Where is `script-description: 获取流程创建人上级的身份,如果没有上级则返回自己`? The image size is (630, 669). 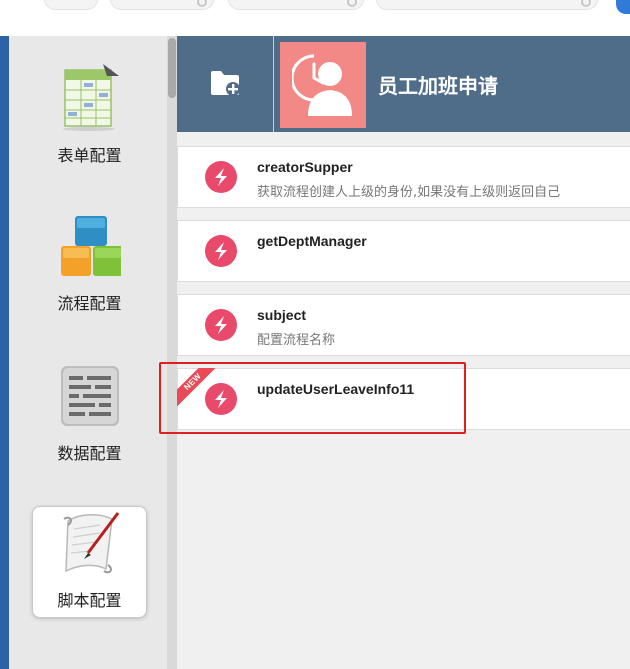
script-description: 获取流程创建人上级的身份,如果没有上级则返回自己 is located at coordinates (409, 192).